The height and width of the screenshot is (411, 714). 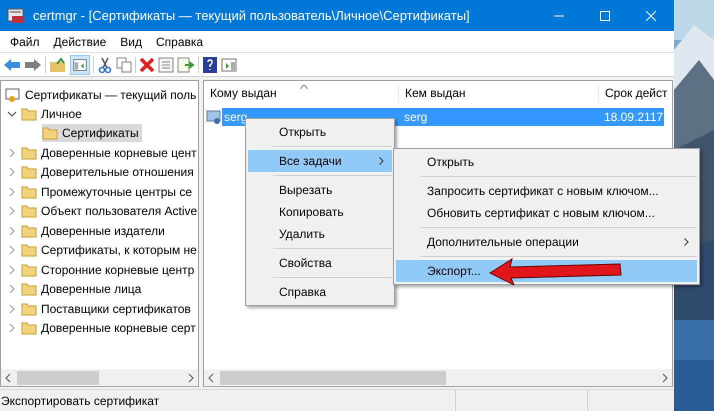 I want to click on table-cell-text: 18.09.2117, so click(x=633, y=117).